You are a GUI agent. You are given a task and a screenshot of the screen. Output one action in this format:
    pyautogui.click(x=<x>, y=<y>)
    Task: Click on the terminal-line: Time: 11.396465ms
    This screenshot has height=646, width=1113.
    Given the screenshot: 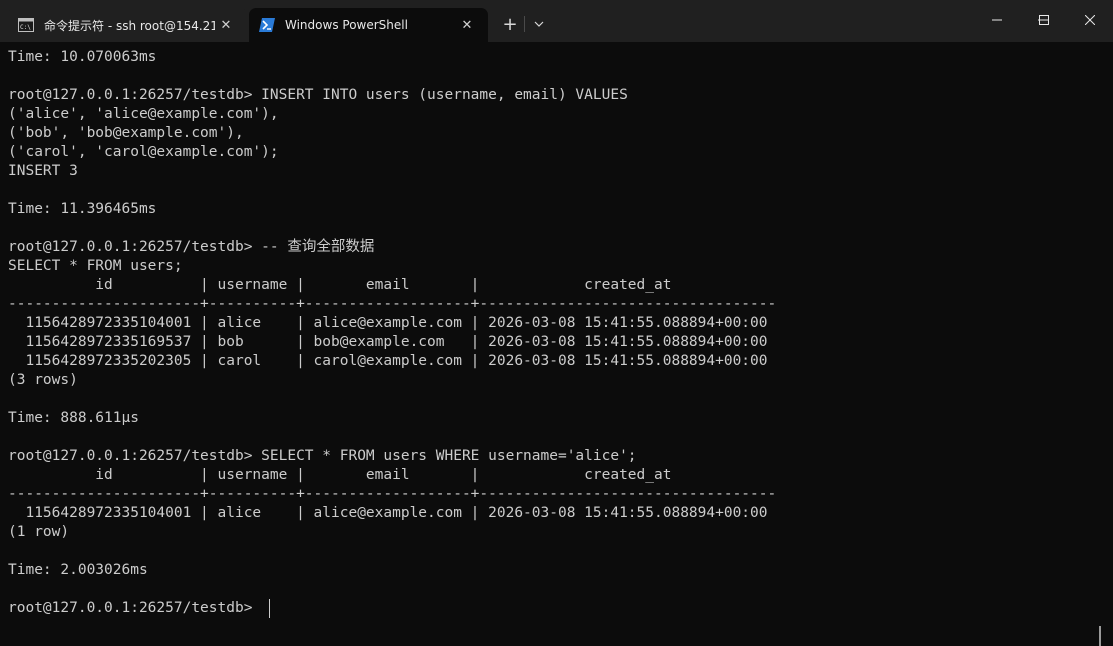 What is the action you would take?
    pyautogui.click(x=82, y=209)
    